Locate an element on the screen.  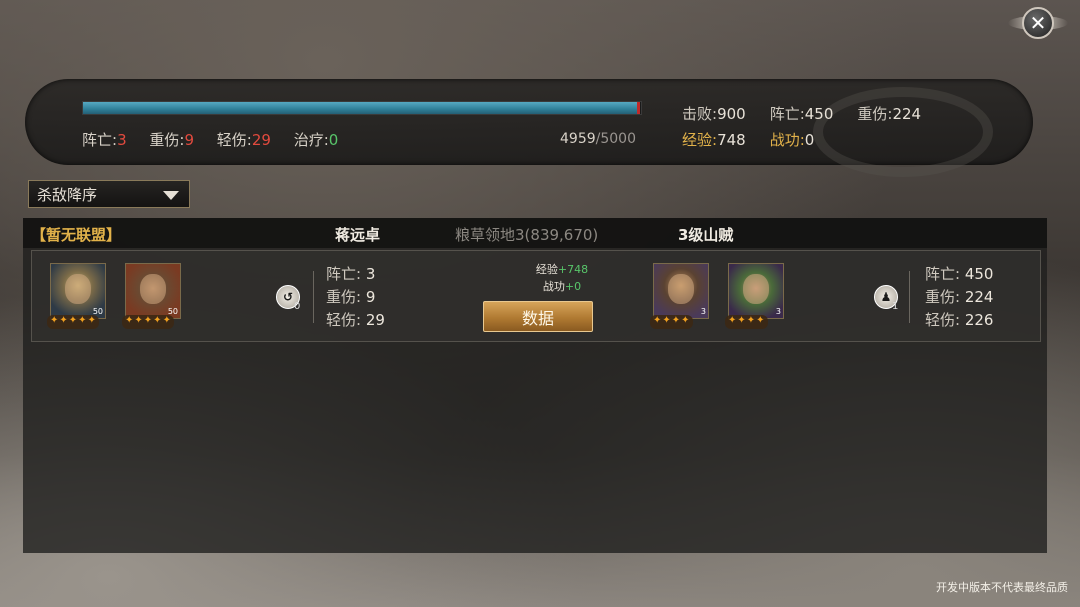
light-wound-value: 226 is located at coordinates (979, 320).